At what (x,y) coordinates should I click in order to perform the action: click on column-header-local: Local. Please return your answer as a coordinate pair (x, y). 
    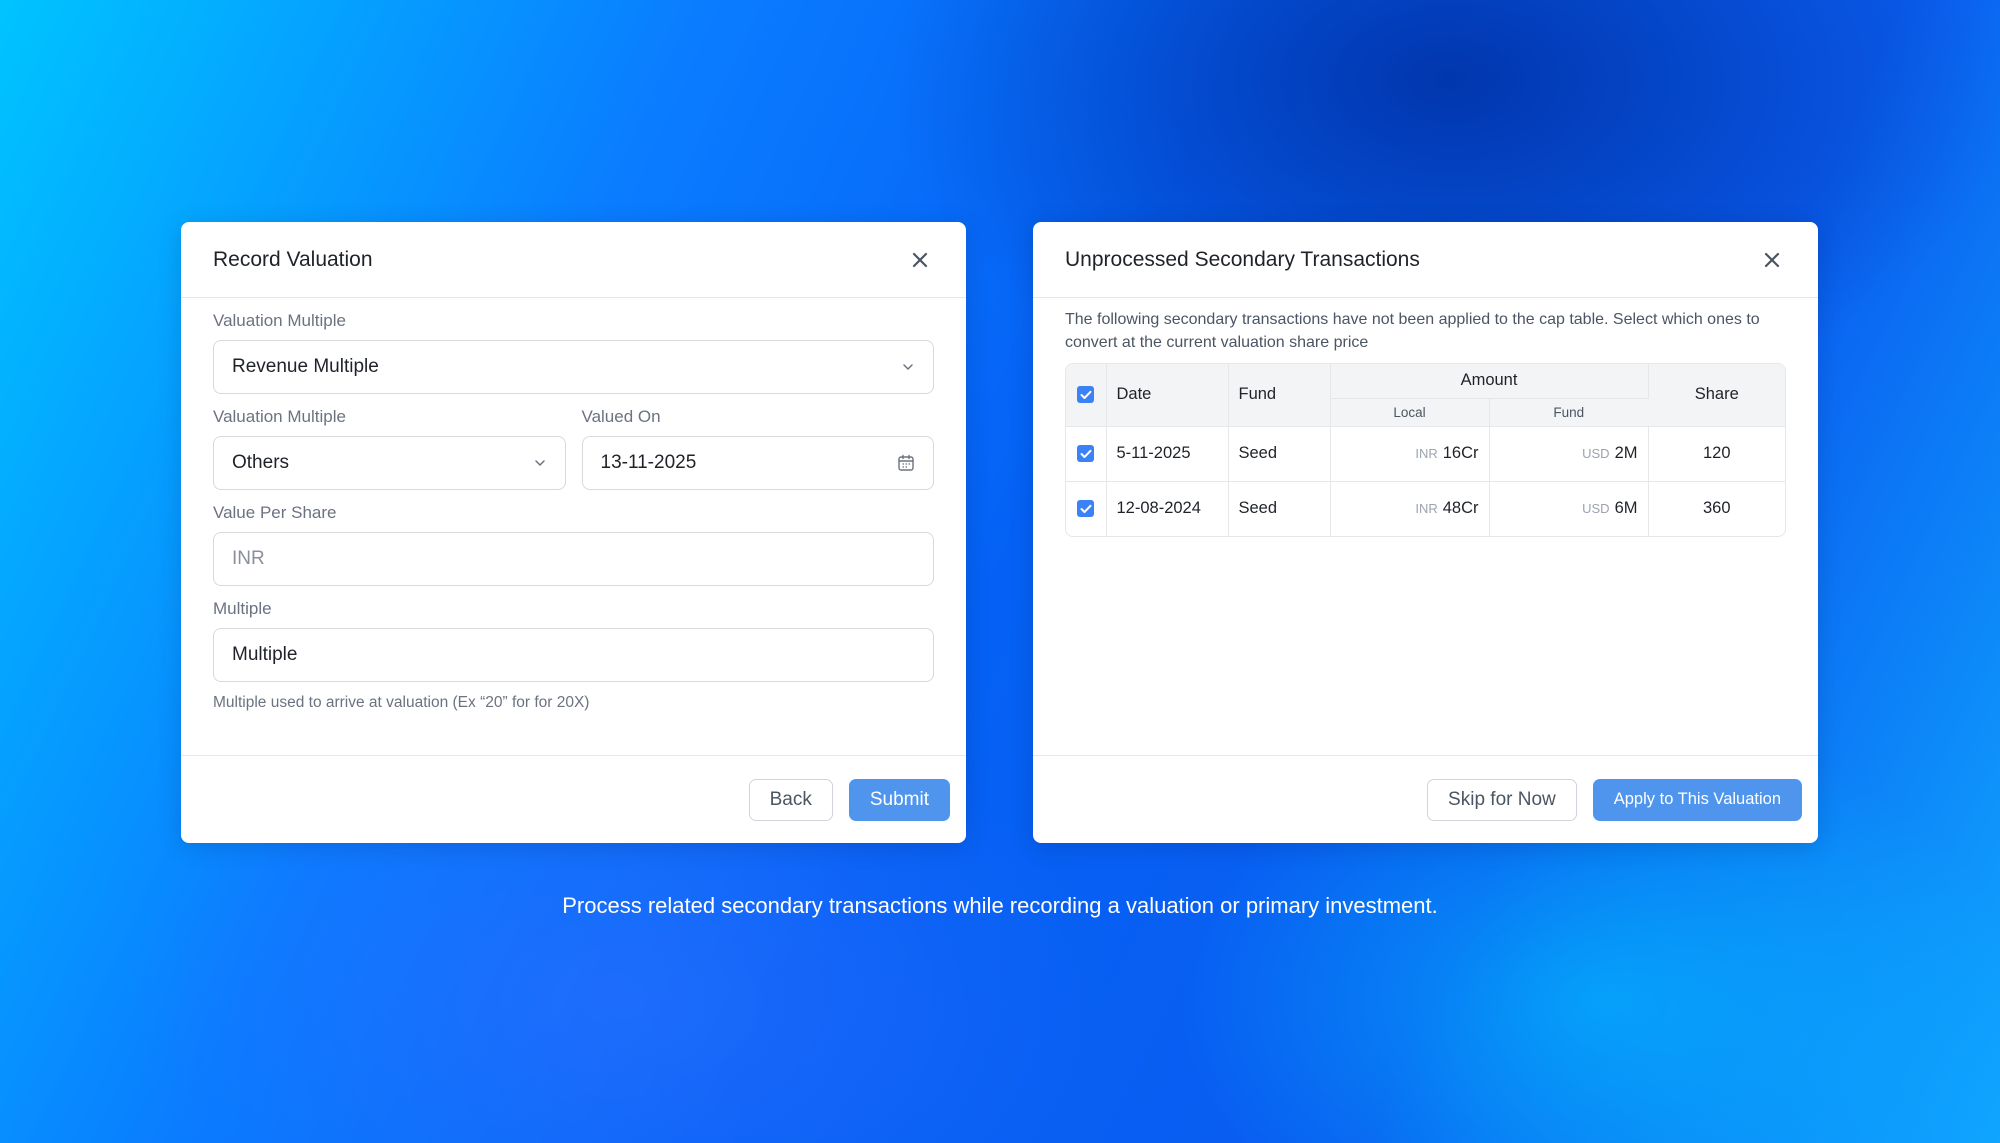
    Looking at the image, I should click on (1410, 412).